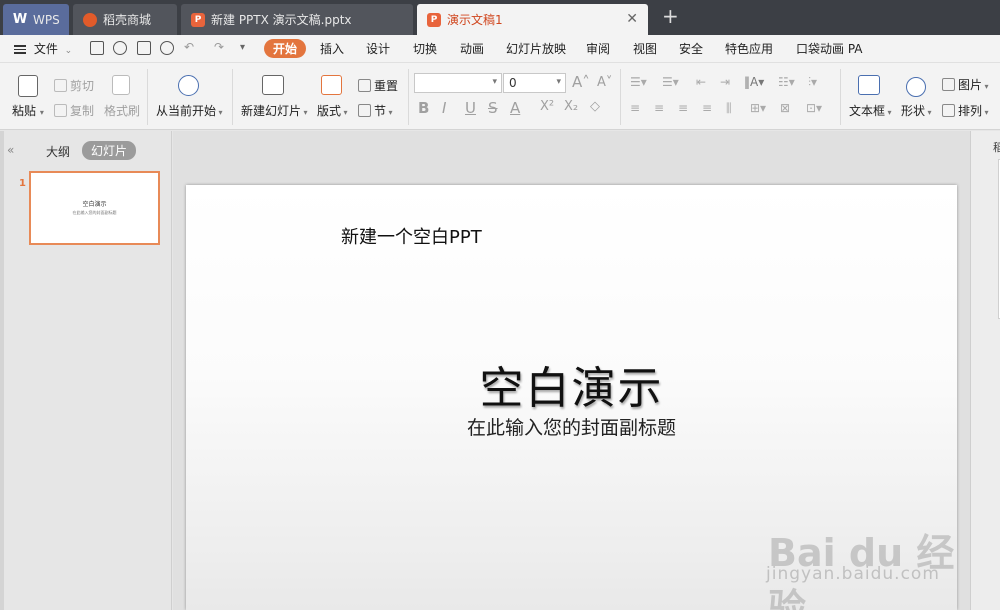  I want to click on hamburger-icon, so click(20, 49).